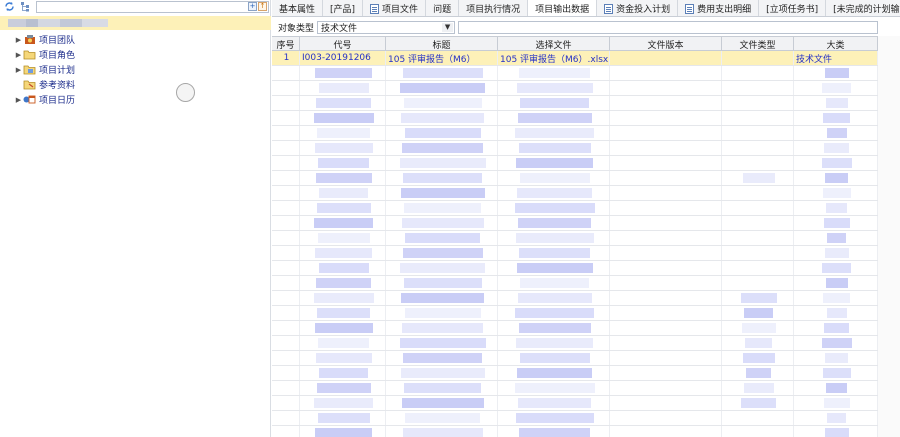 The height and width of the screenshot is (437, 900). I want to click on tree-item-reference: 参考资料, so click(44, 84).